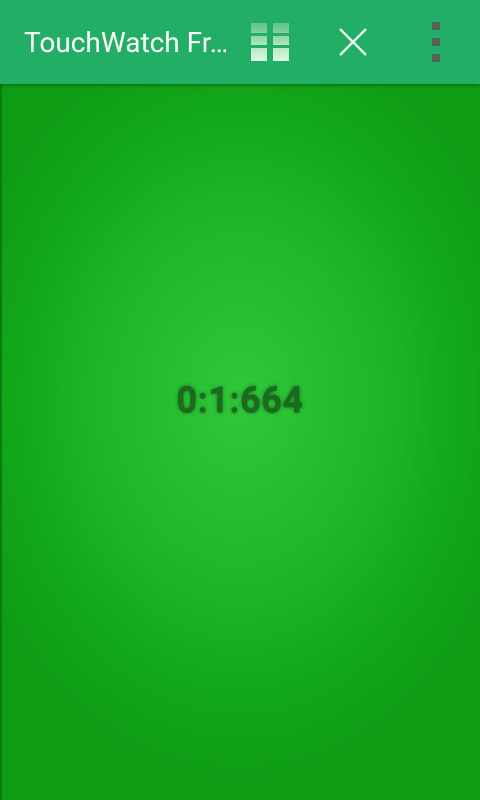  I want to click on pause-icon, so click(270, 42).